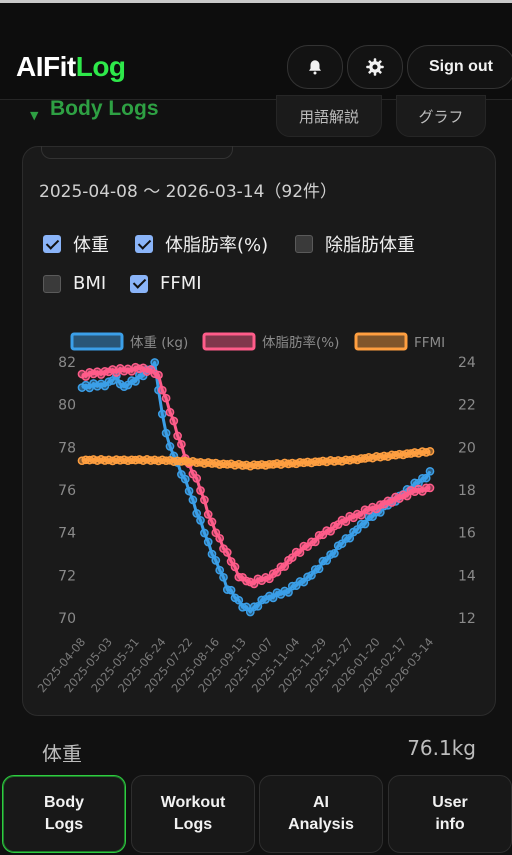 This screenshot has height=855, width=512. Describe the element at coordinates (300, 342) in the screenshot. I see `legend-label: 体脂肪率(%)` at that location.